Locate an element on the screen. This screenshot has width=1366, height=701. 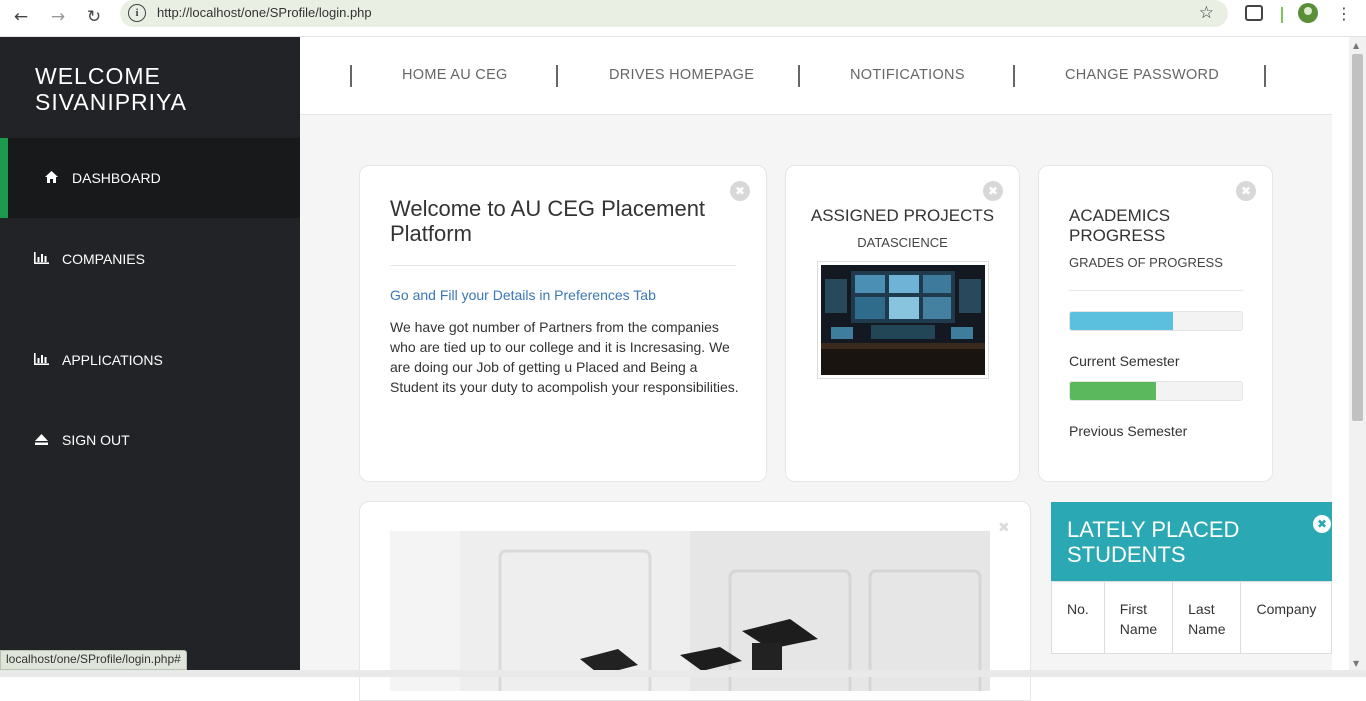
welcome-label: WELCOME is located at coordinates (98, 76).